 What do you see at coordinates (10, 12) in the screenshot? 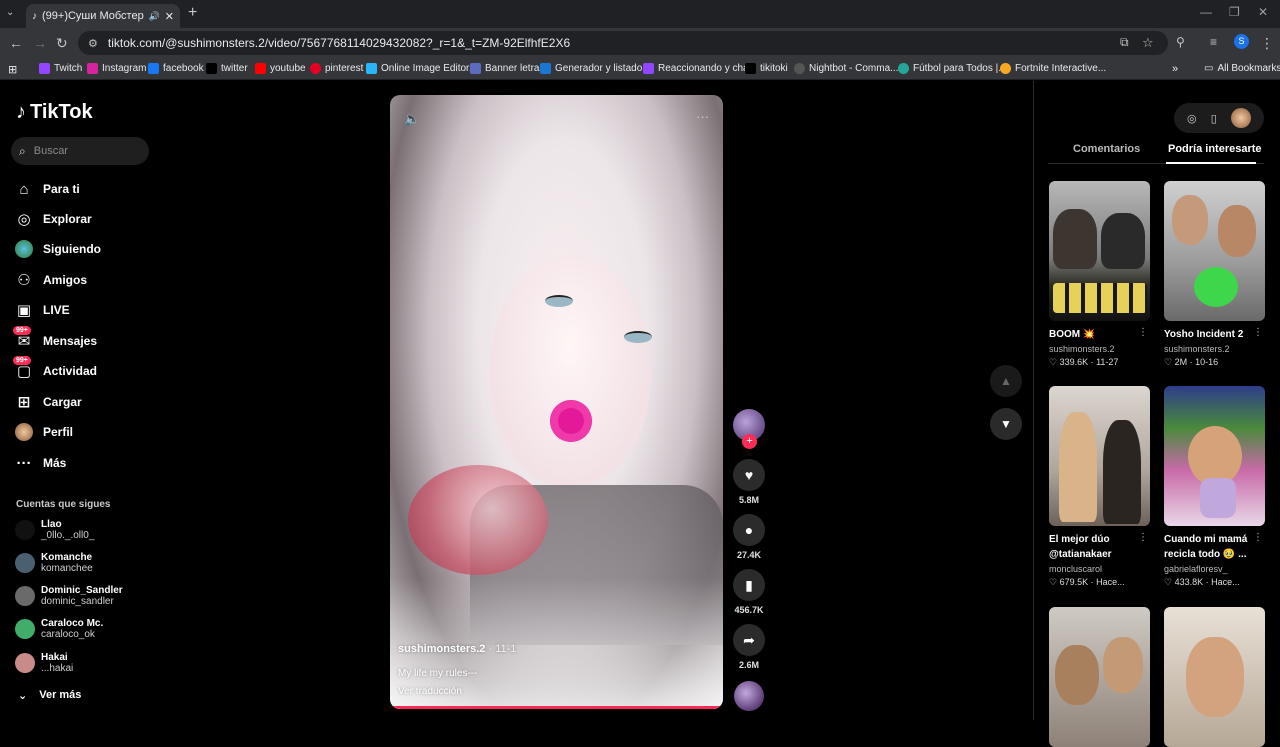
I see `tab-search-chevron-icon: ⌄` at bounding box center [10, 12].